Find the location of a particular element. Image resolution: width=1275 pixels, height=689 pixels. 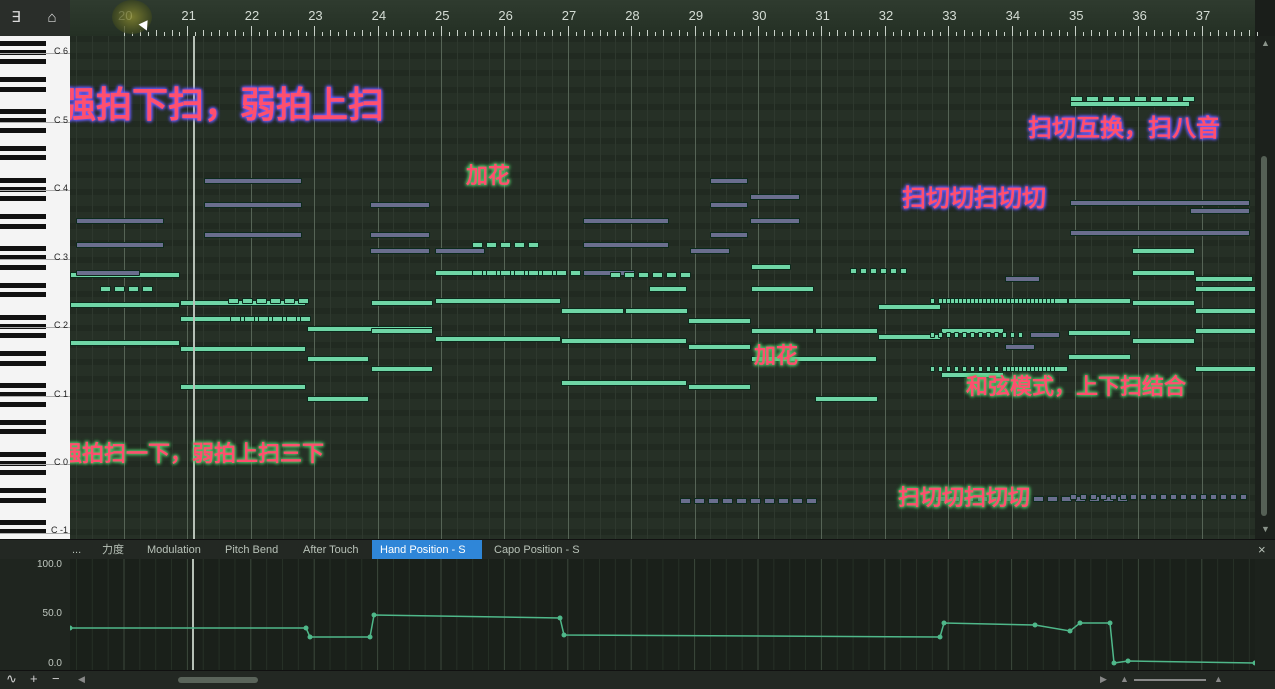

zoom-in-icon: ▲ is located at coordinates (1218, 679).